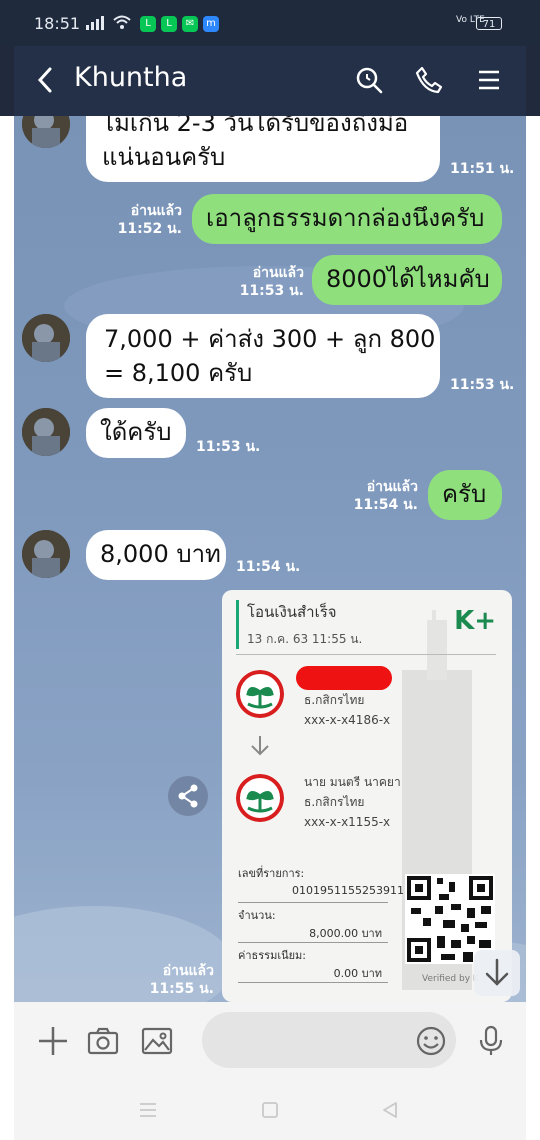 Image resolution: width=540 pixels, height=1140 pixels. I want to click on message-text: 8000ได้ไหมคับ, so click(408, 279).